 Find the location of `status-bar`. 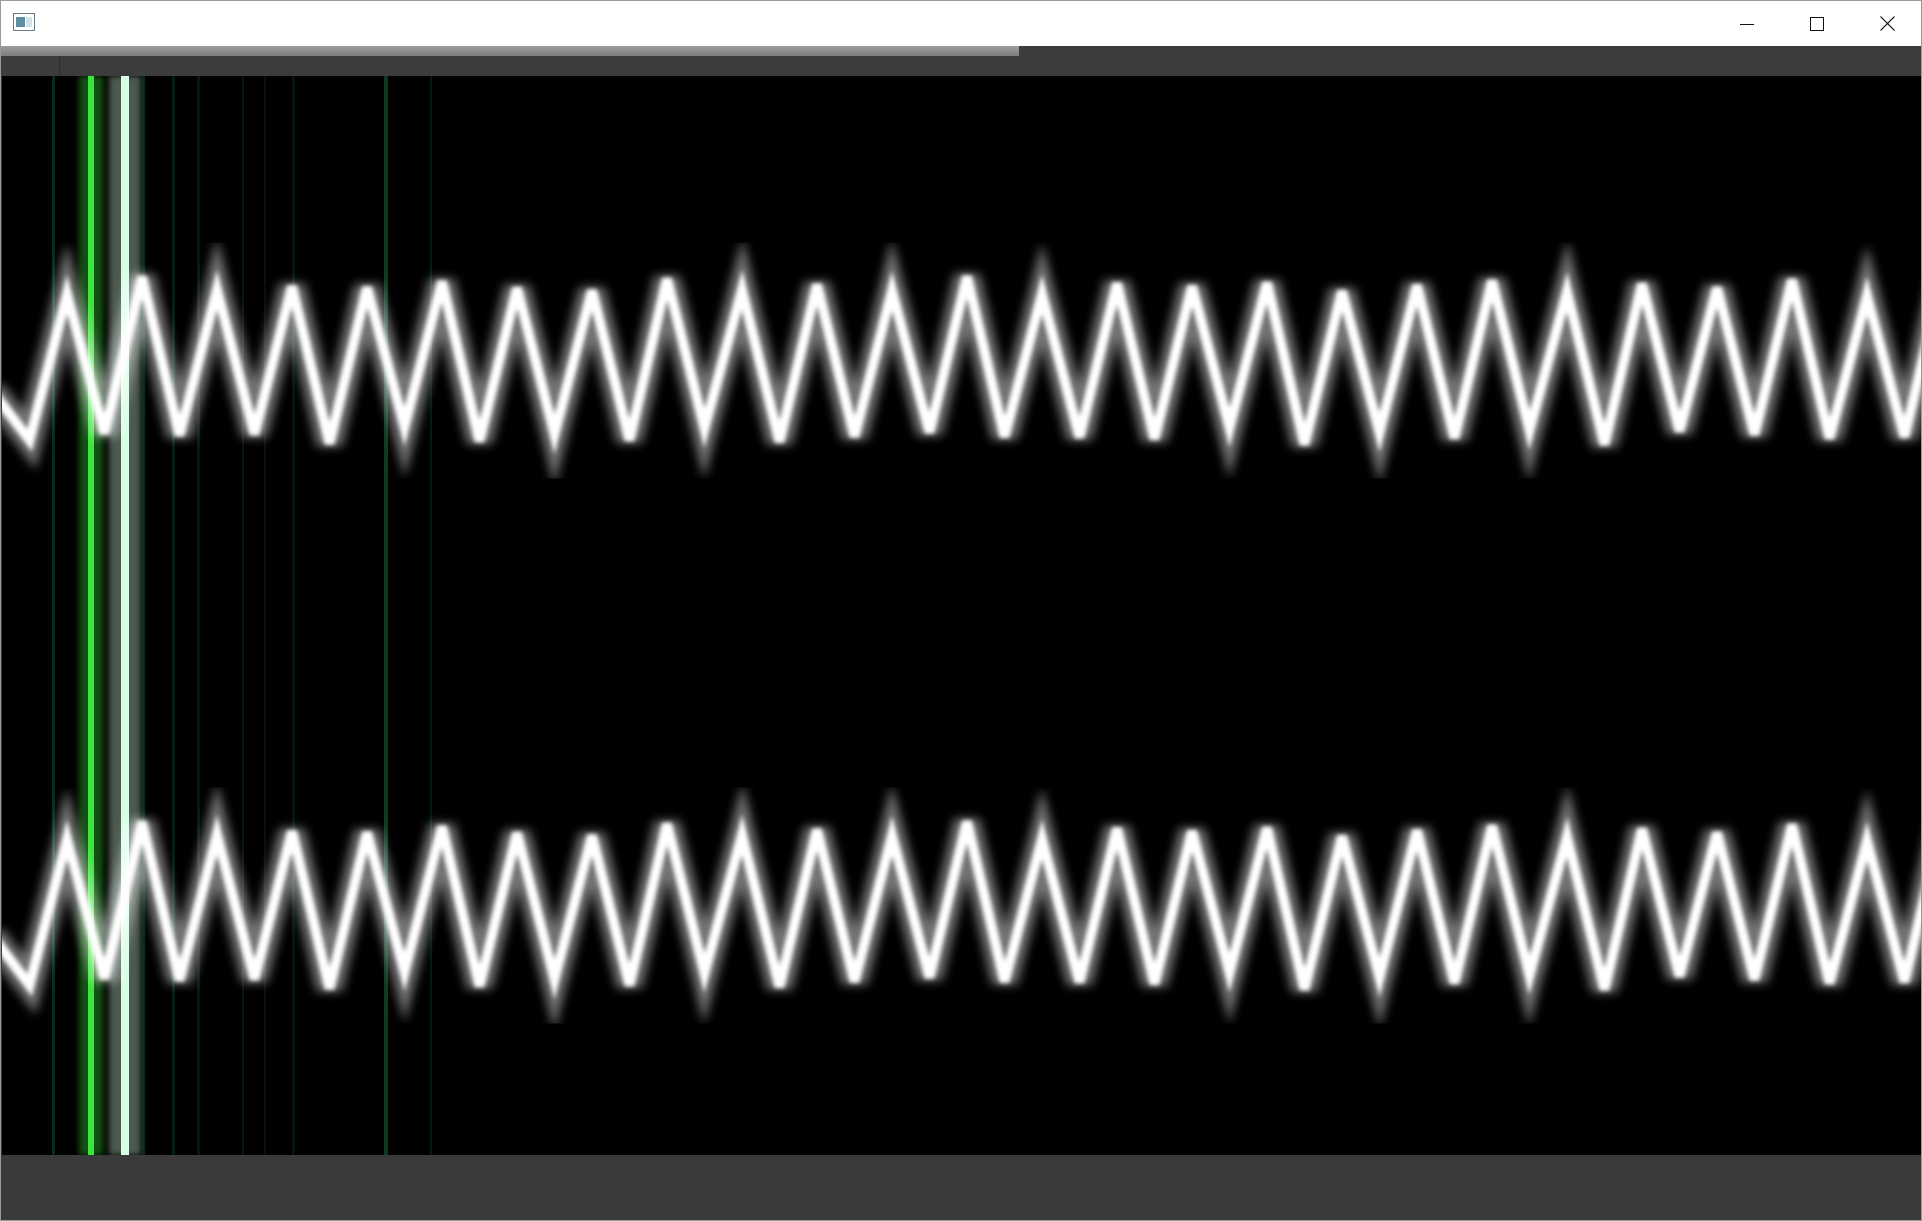

status-bar is located at coordinates (961, 1187).